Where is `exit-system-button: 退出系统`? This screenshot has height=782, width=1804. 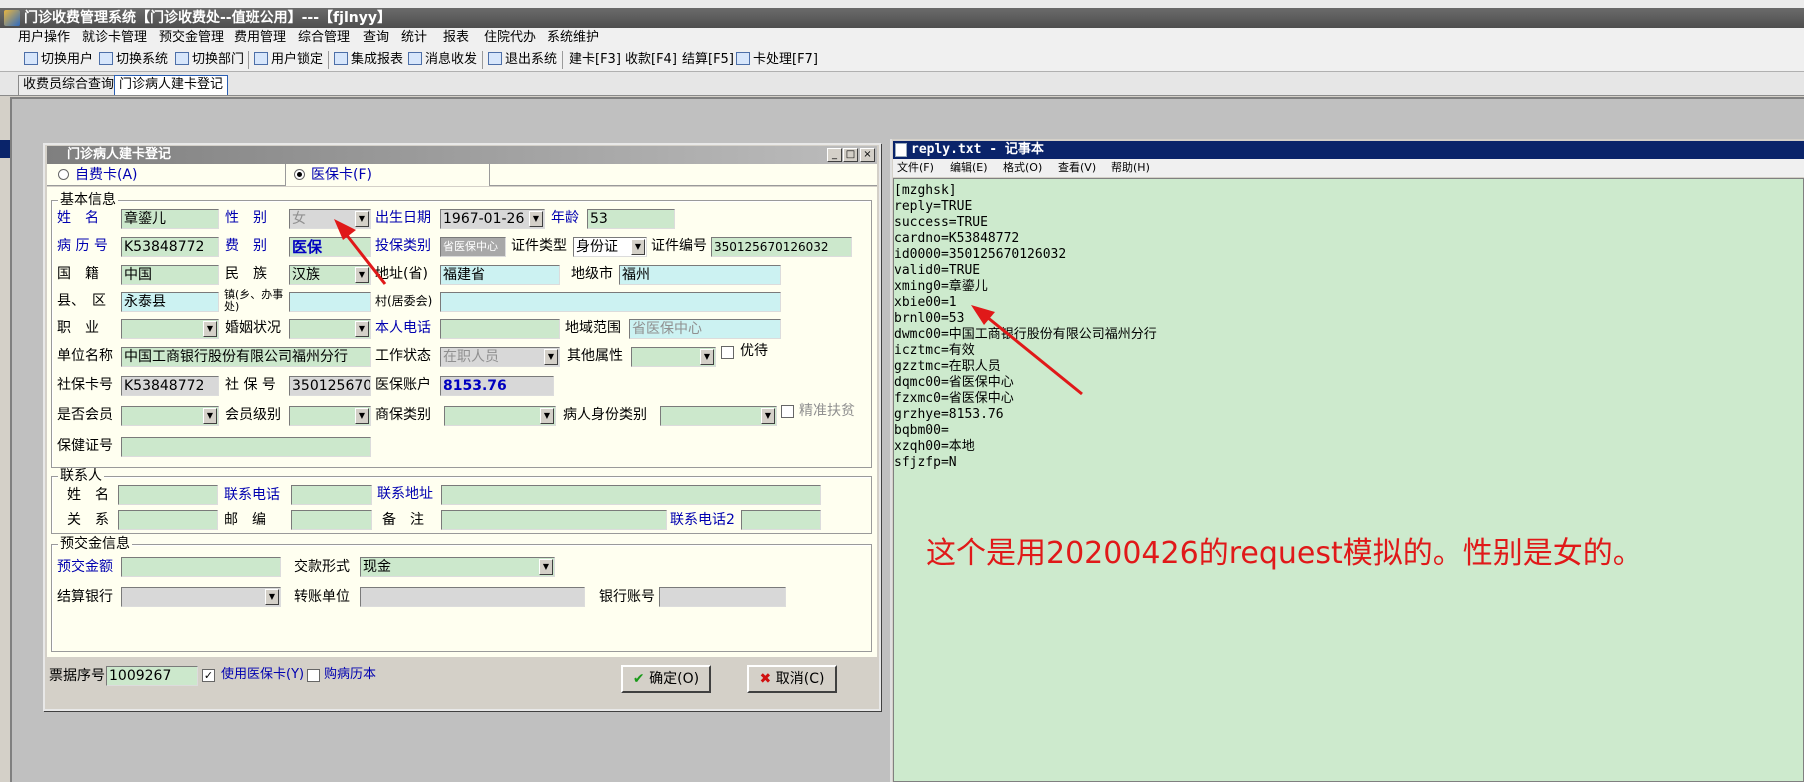
exit-system-button: 退出系统 is located at coordinates (522, 60).